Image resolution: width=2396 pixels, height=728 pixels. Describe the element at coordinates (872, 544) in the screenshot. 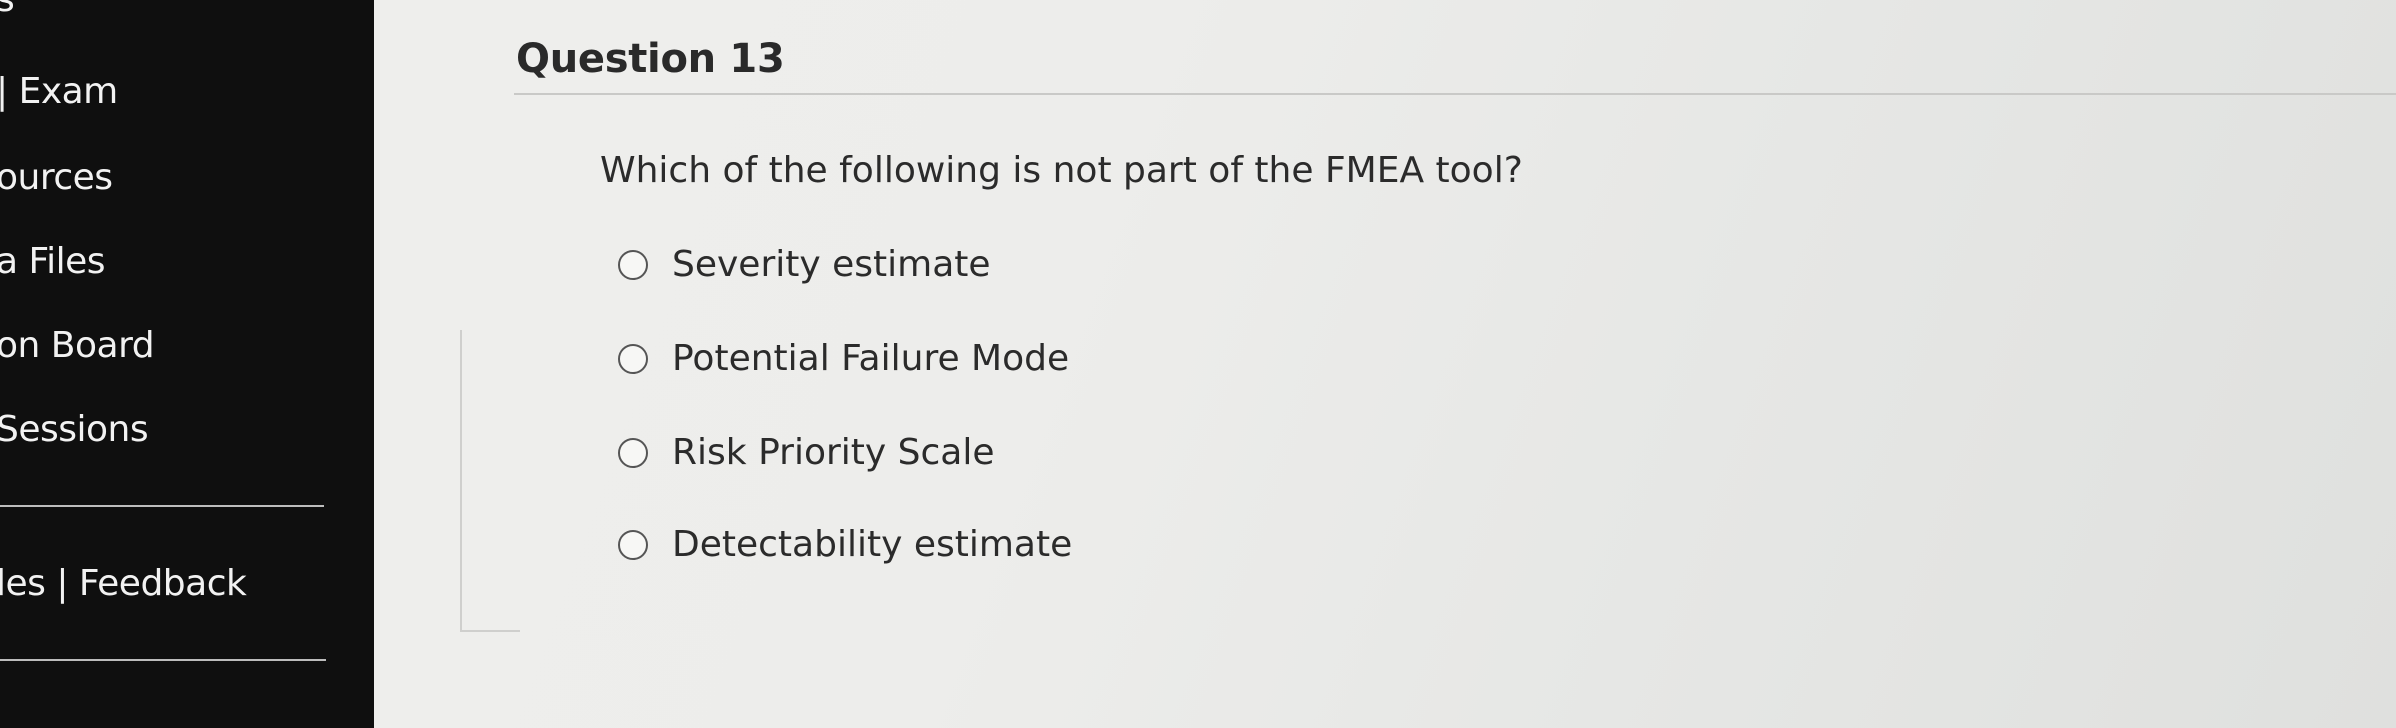

I see `answer-option-label: Detectability estimate` at that location.